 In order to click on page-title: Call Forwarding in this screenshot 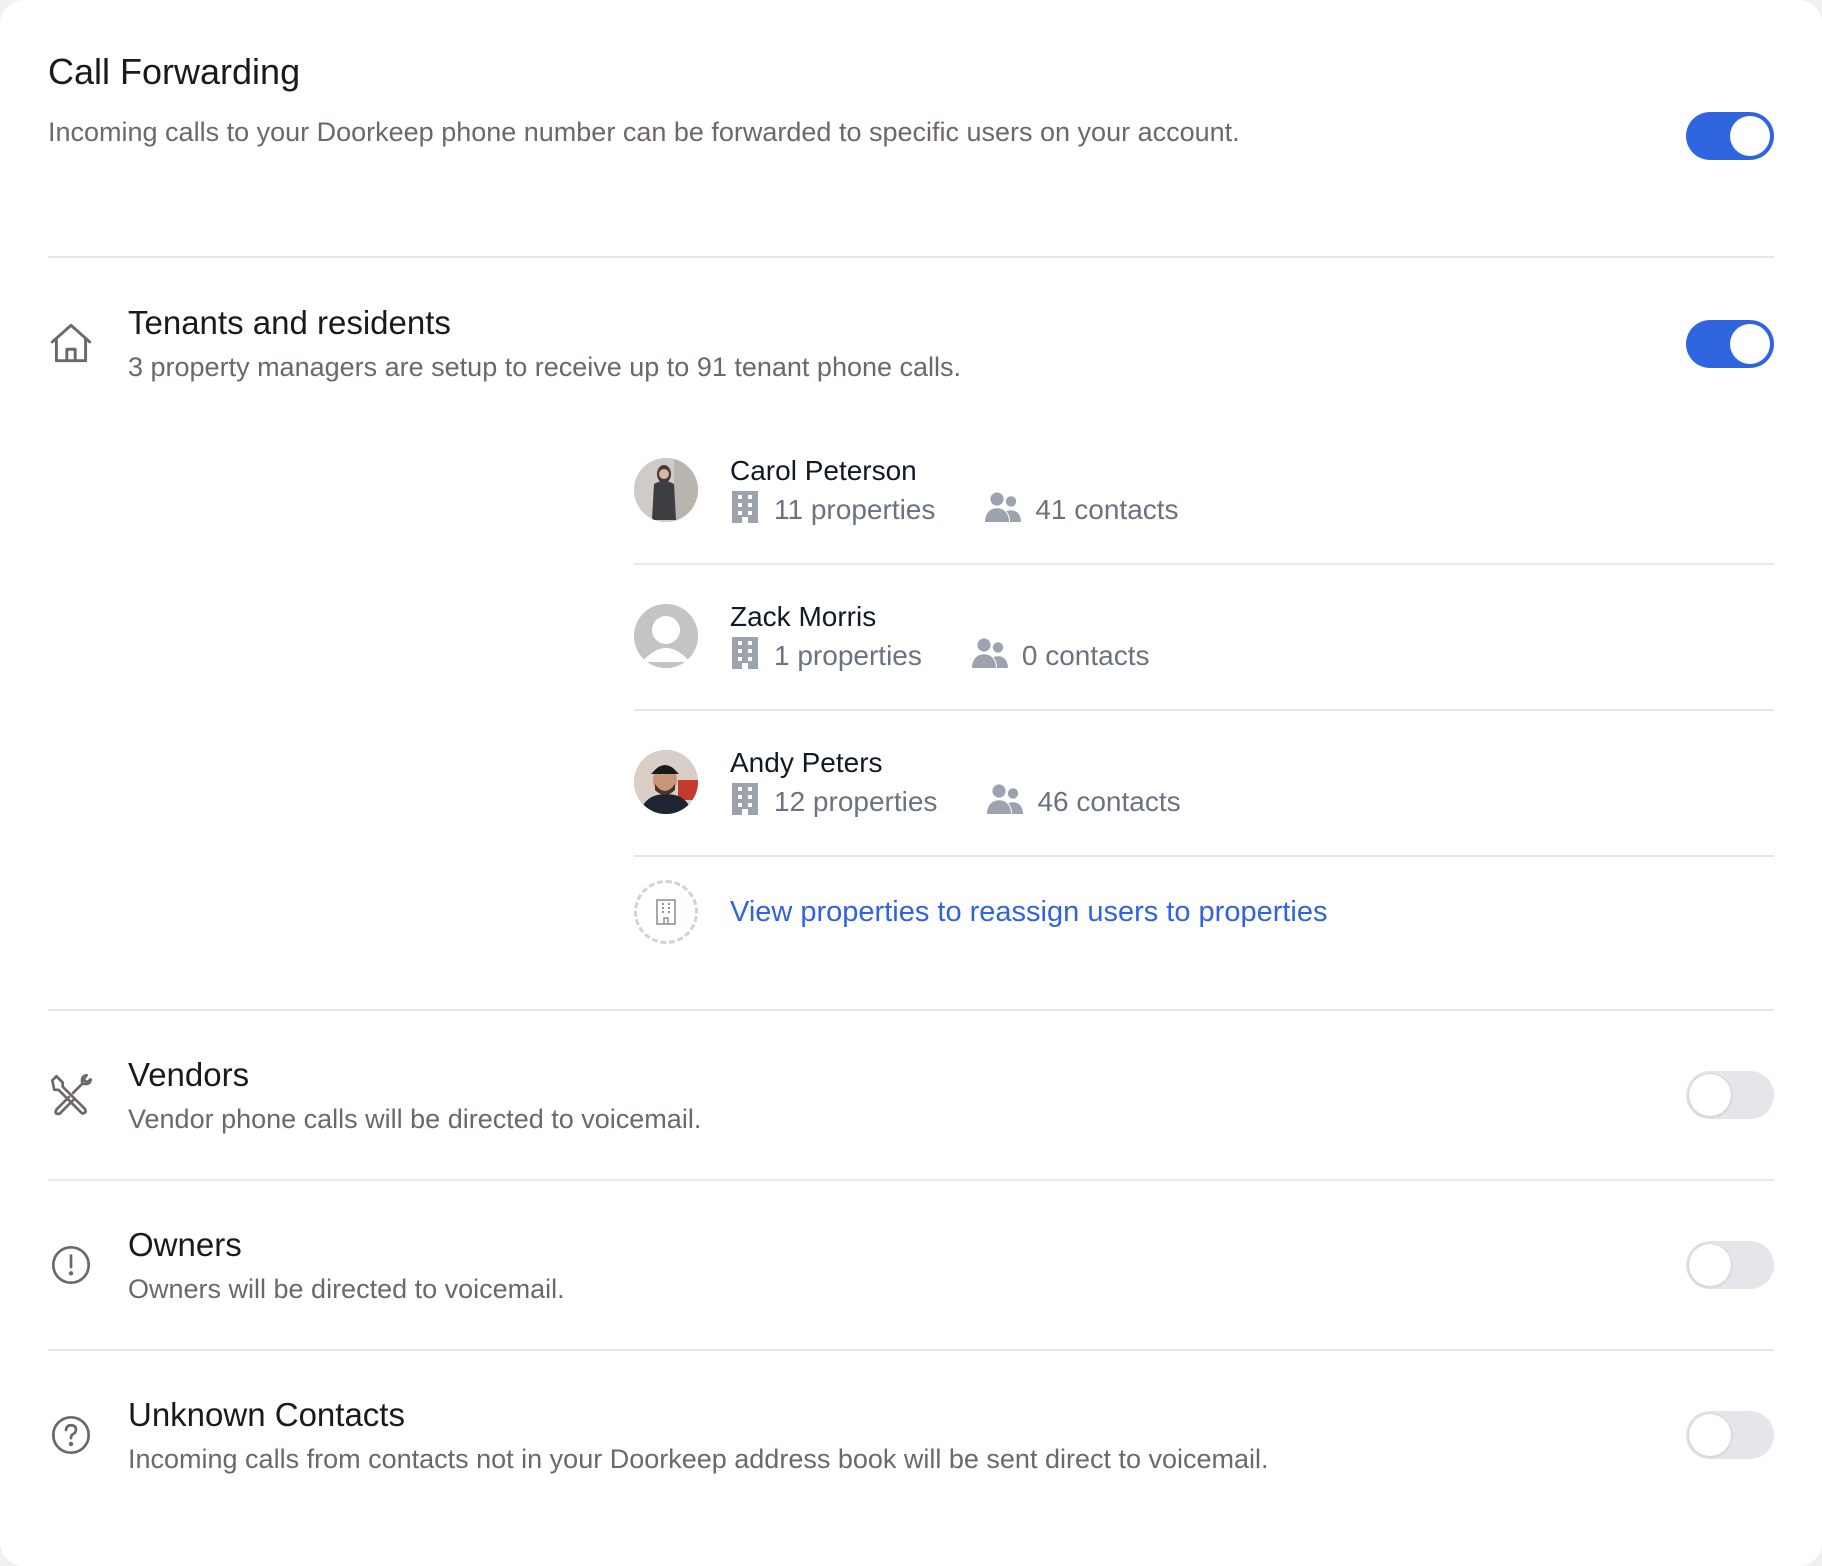, I will do `click(174, 71)`.